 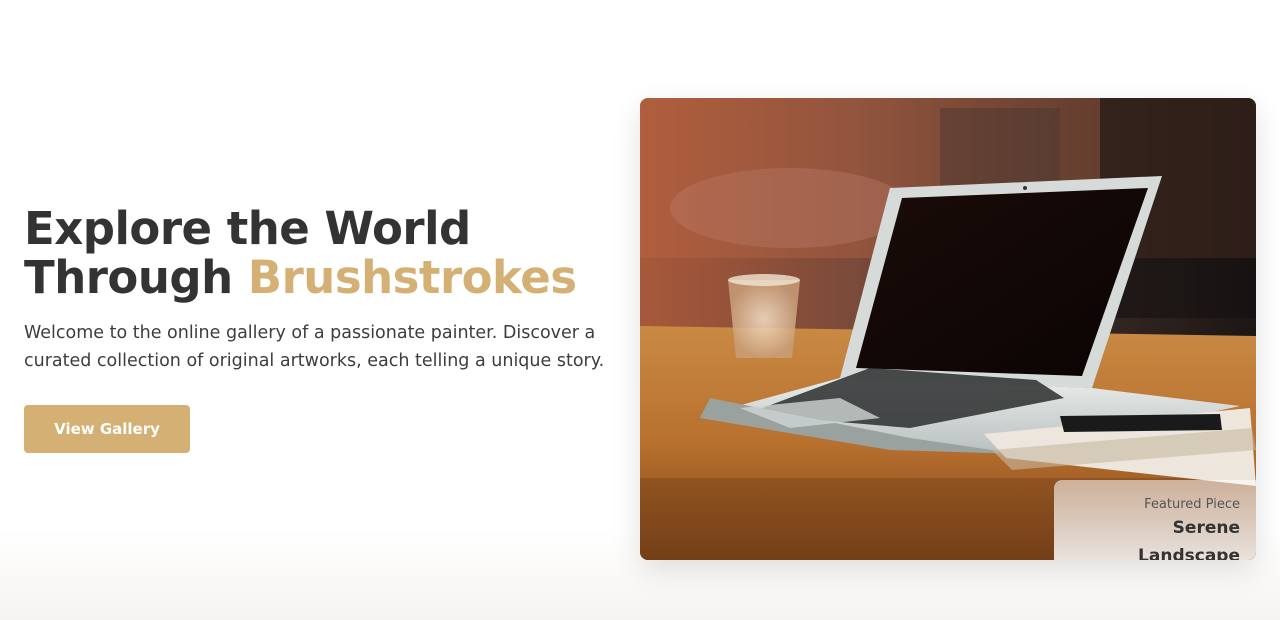 I want to click on hero-title-line2-prefix: Through, so click(x=128, y=277).